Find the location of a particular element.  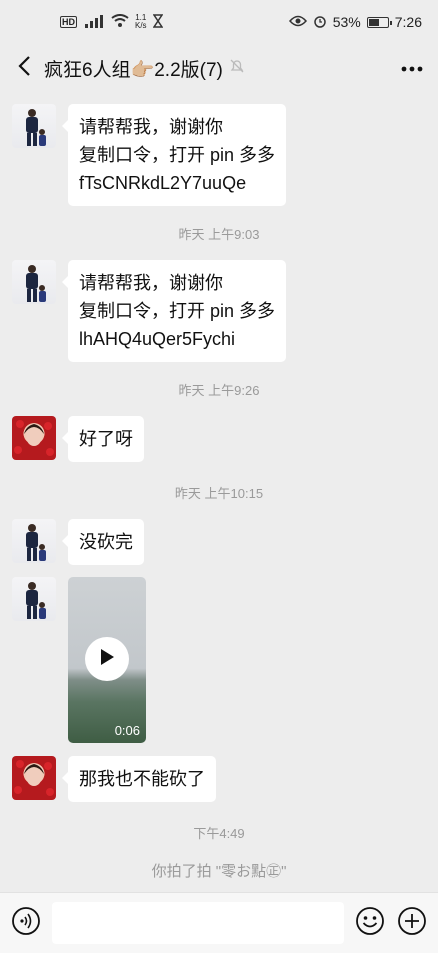

voice-button is located at coordinates (26, 923).